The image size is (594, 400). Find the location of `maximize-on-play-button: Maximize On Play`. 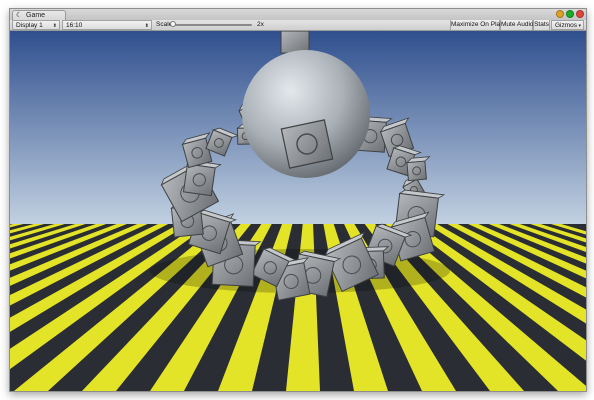

maximize-on-play-button: Maximize On Play is located at coordinates (477, 25).